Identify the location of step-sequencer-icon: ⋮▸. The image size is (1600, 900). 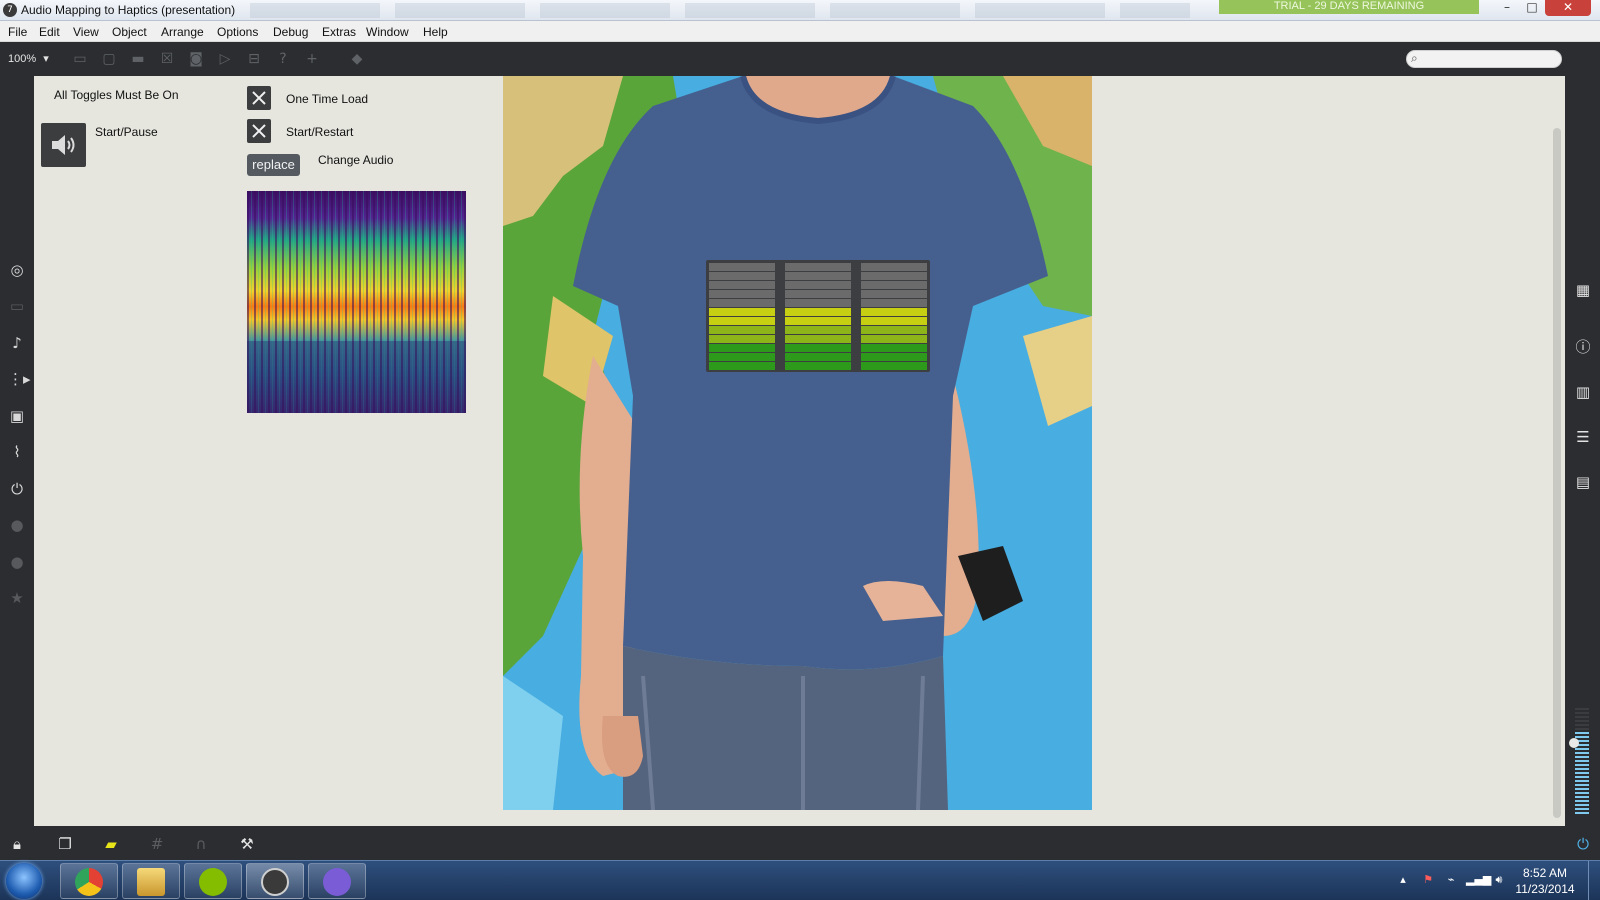
(19, 379).